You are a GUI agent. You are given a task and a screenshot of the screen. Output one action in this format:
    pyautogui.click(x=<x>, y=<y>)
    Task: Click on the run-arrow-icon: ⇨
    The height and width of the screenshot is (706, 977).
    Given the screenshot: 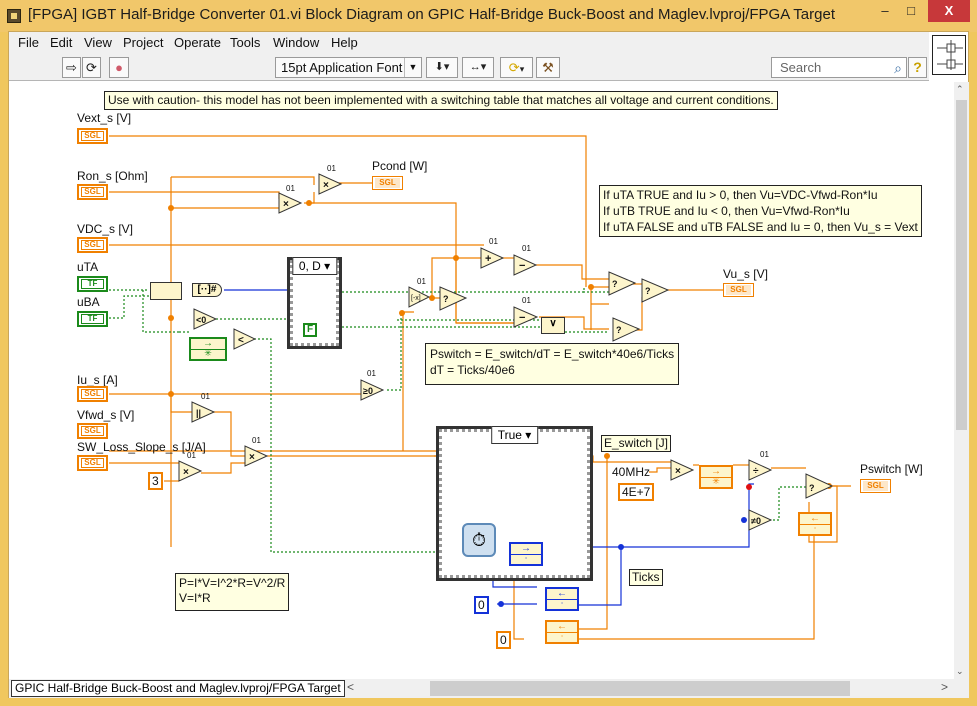 What is the action you would take?
    pyautogui.click(x=71, y=67)
    